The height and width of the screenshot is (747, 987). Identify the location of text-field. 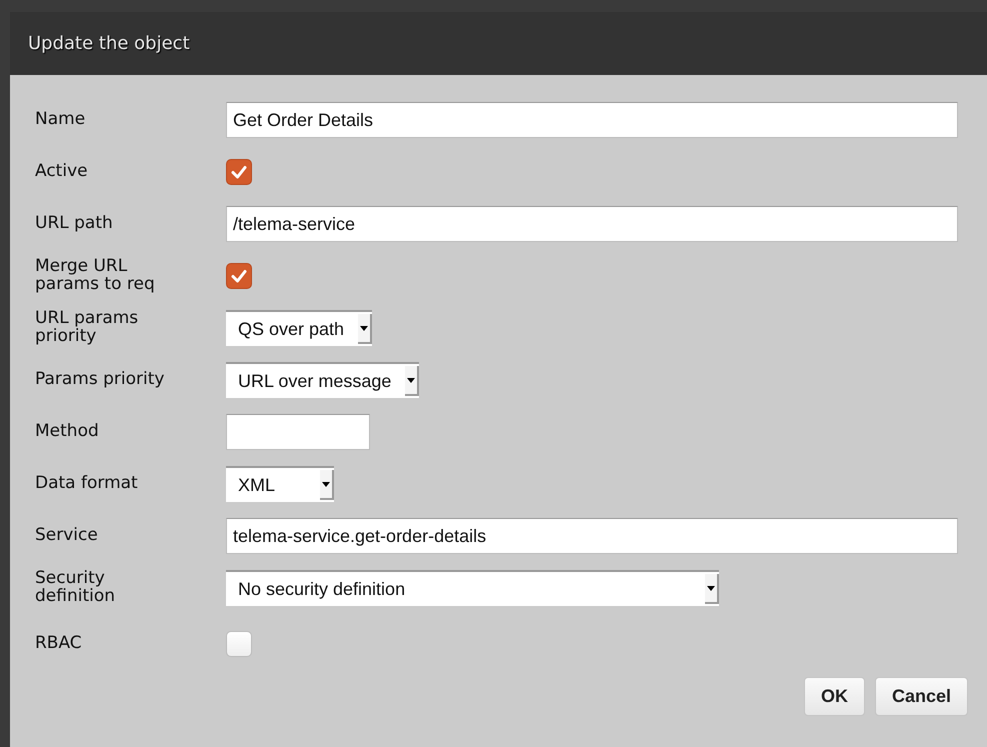
(298, 432).